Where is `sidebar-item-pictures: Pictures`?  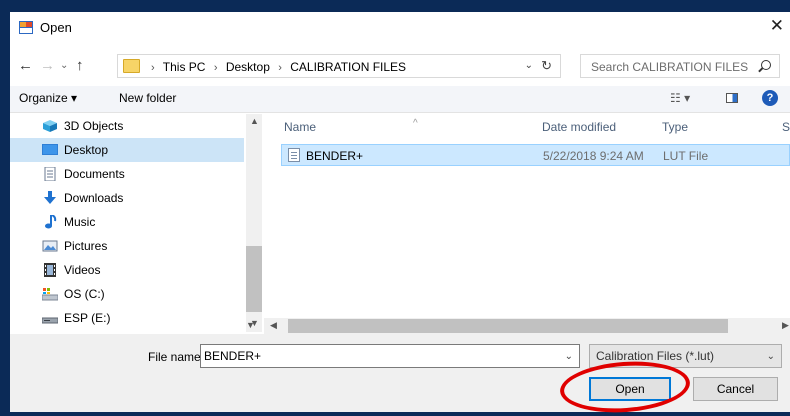
sidebar-item-pictures: Pictures is located at coordinates (127, 246).